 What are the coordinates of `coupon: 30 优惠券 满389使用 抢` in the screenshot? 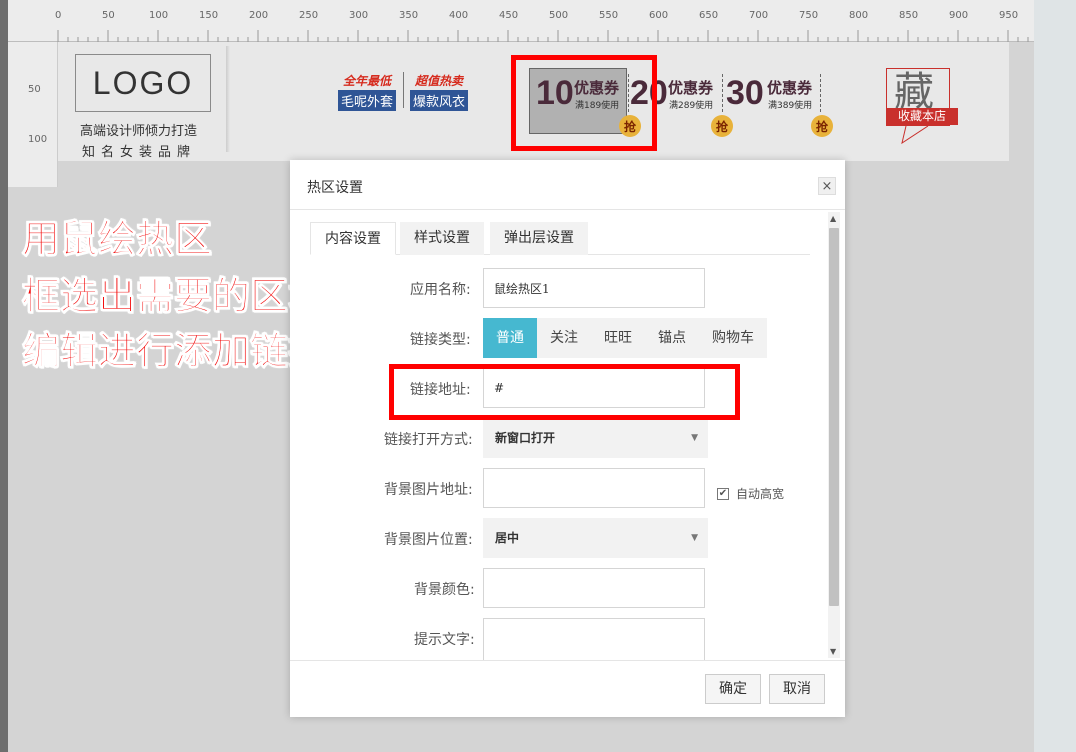 It's located at (781, 105).